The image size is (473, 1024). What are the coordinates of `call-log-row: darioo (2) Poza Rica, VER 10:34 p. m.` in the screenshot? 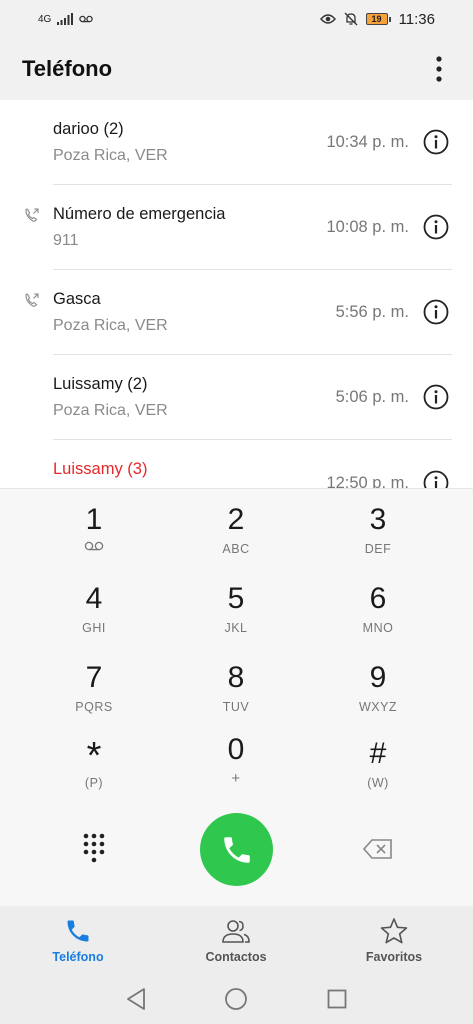 It's located at (236, 142).